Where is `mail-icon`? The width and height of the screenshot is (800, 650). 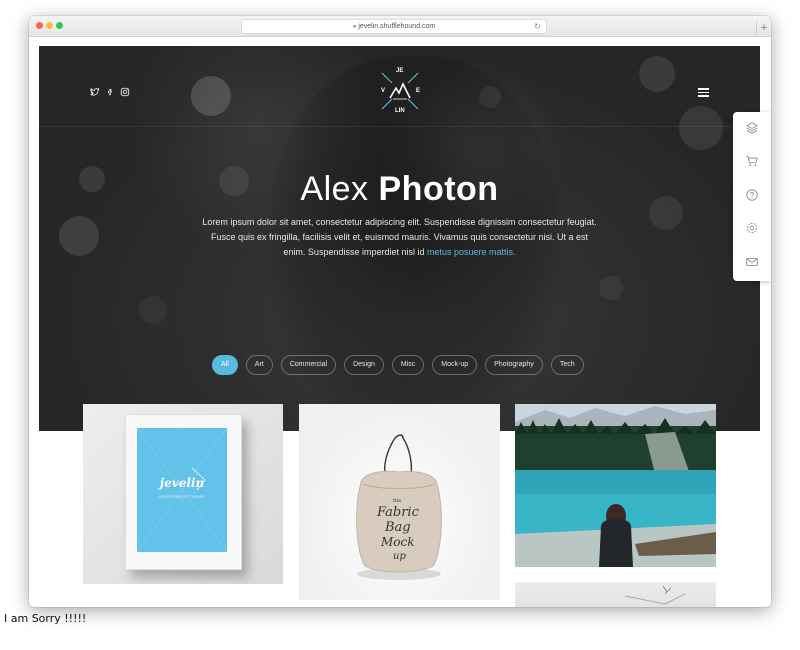 mail-icon is located at coordinates (752, 262).